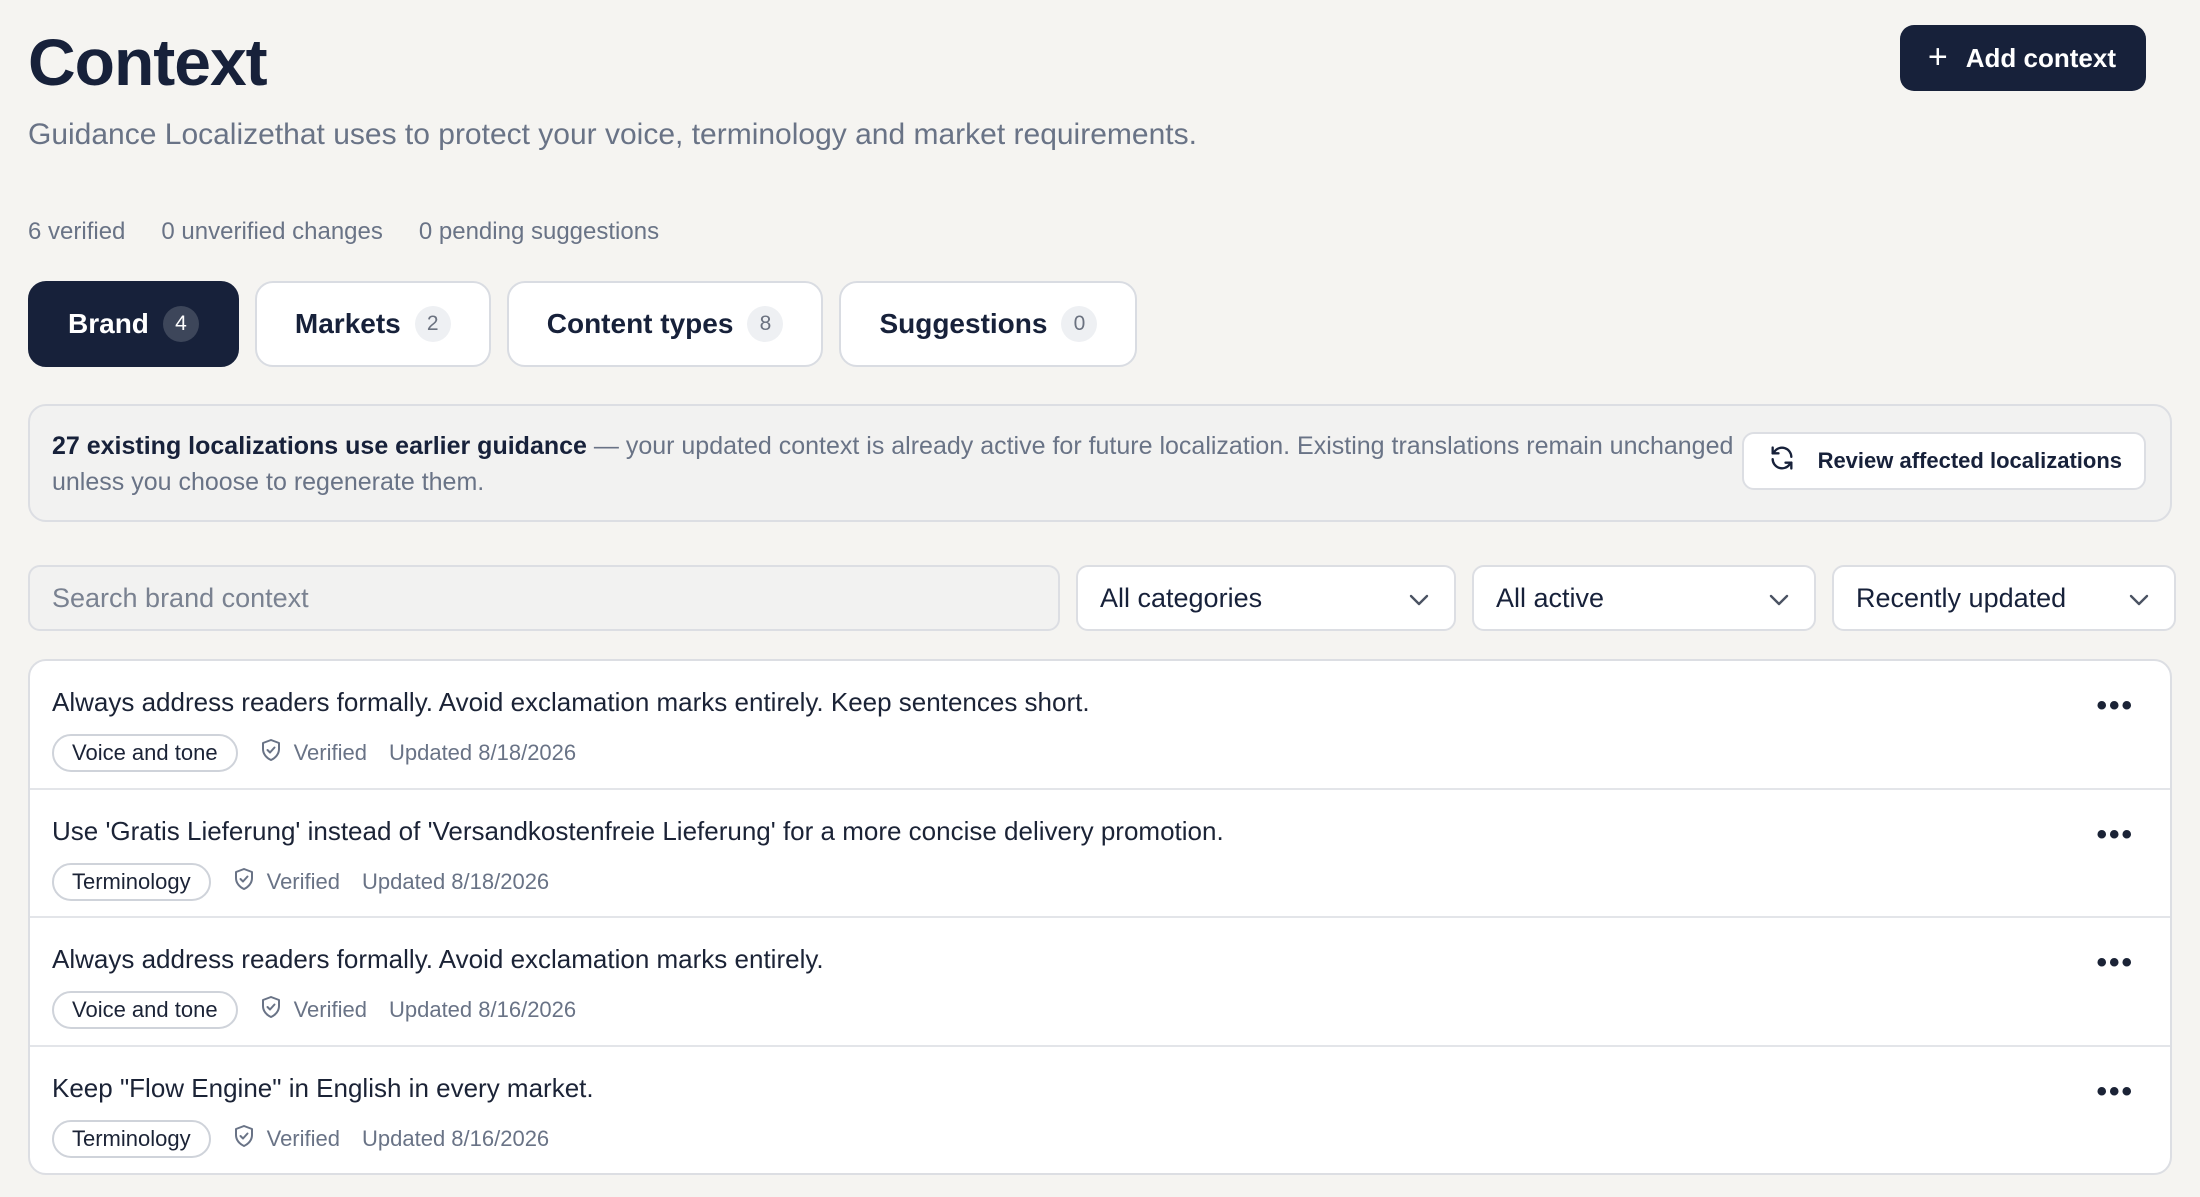 The image size is (2200, 1197). What do you see at coordinates (2040, 57) in the screenshot?
I see `add-context-label: Add context` at bounding box center [2040, 57].